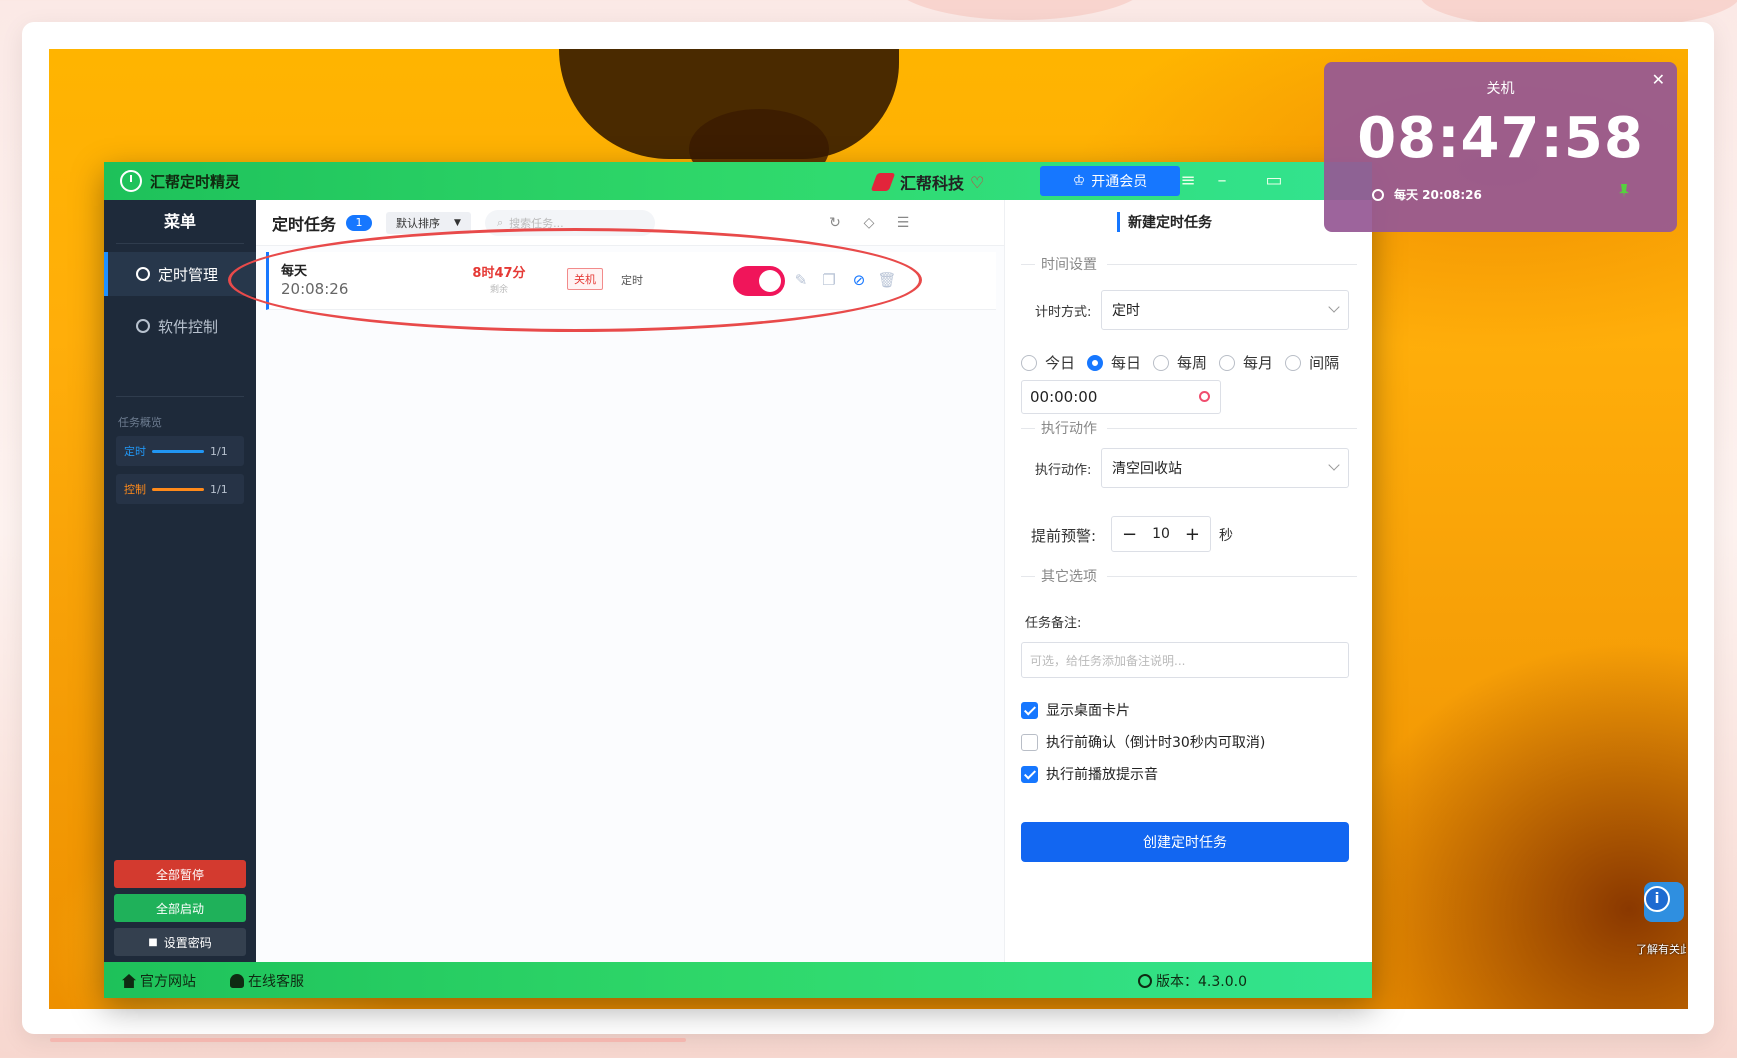 The height and width of the screenshot is (1058, 1737). What do you see at coordinates (883, 182) in the screenshot?
I see `brand-logo-icon` at bounding box center [883, 182].